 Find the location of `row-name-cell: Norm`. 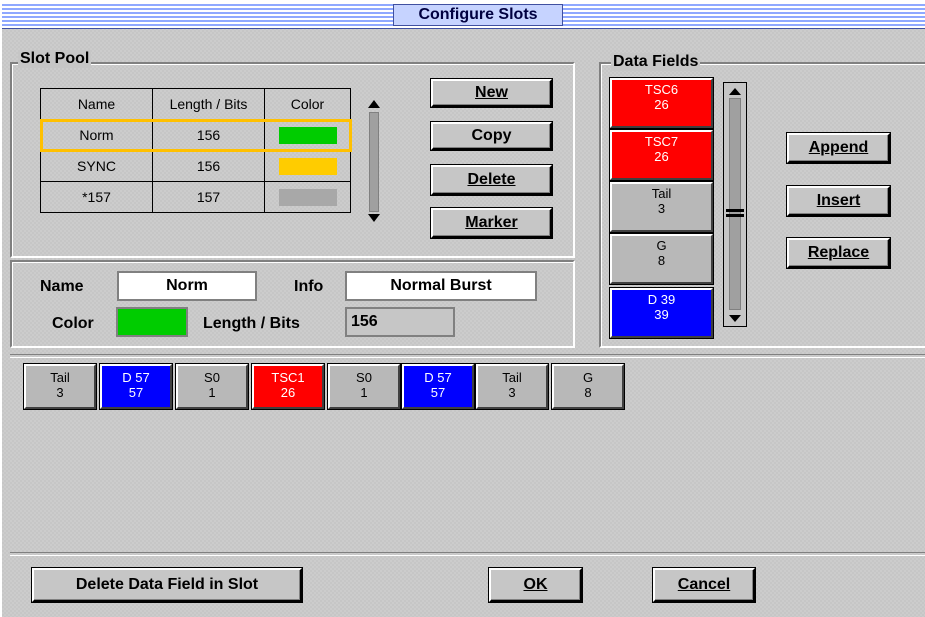

row-name-cell: Norm is located at coordinates (96, 135).